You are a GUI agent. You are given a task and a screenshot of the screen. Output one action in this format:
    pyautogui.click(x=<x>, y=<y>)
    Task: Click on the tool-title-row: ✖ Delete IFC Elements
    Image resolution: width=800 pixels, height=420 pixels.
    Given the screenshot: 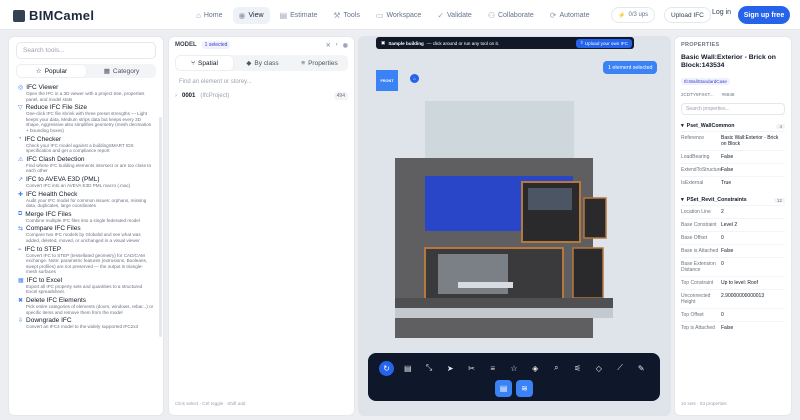 What is the action you would take?
    pyautogui.click(x=86, y=300)
    